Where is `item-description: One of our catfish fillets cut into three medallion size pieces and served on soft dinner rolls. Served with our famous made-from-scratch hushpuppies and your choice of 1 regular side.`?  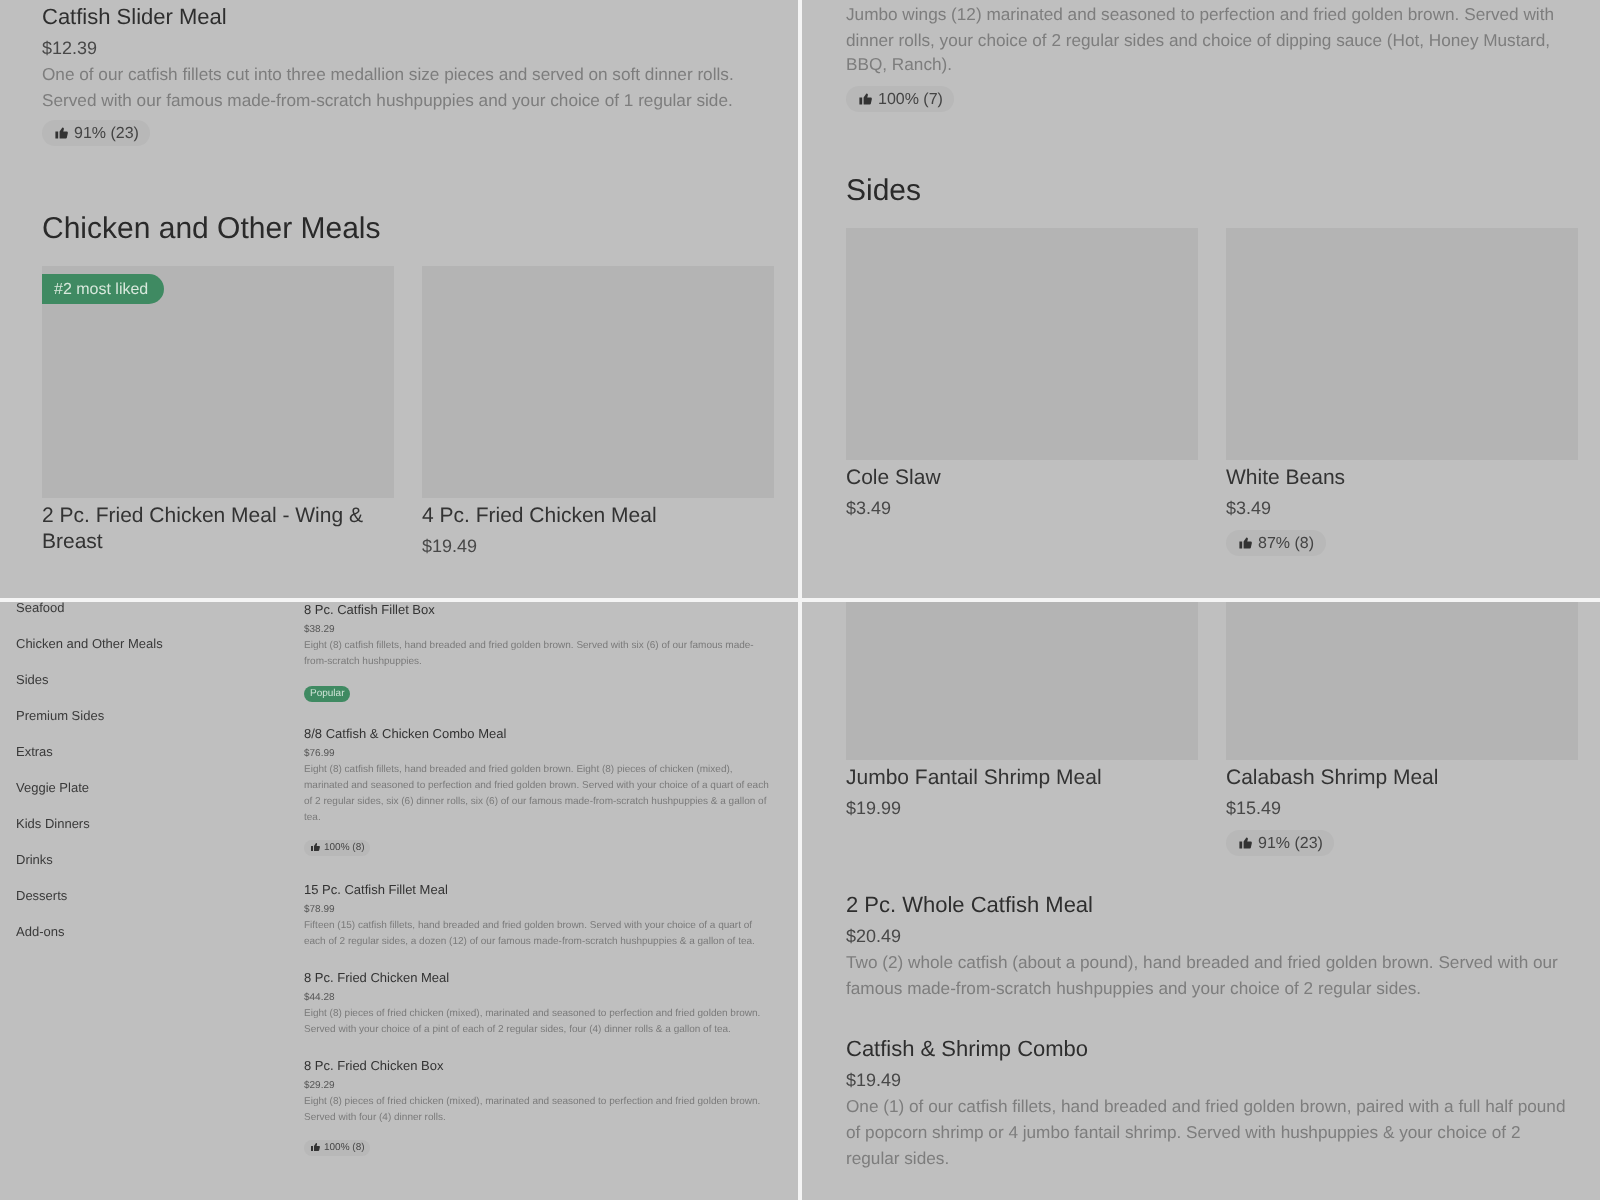 item-description: One of our catfish fillets cut into three medallion size pieces and served on soft dinner rolls. Served with our famous made-from-scratch hushpuppies and your choice of 1 regular side. is located at coordinates (389, 87).